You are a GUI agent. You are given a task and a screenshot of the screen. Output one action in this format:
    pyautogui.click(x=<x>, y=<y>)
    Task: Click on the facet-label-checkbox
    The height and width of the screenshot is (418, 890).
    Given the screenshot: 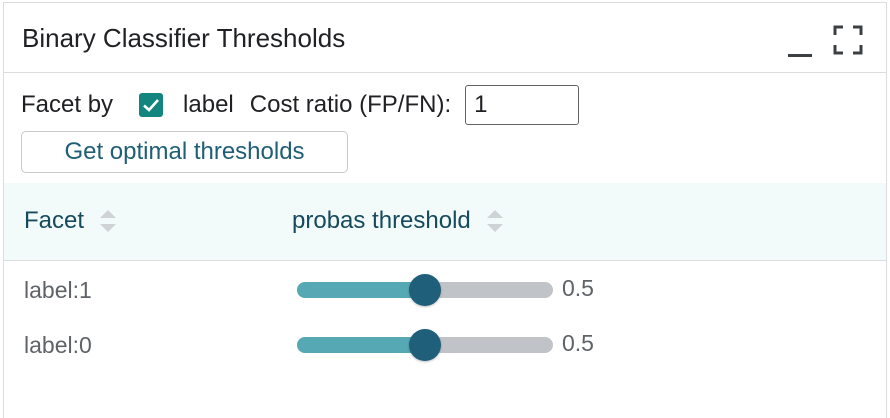 What is the action you would take?
    pyautogui.click(x=151, y=105)
    